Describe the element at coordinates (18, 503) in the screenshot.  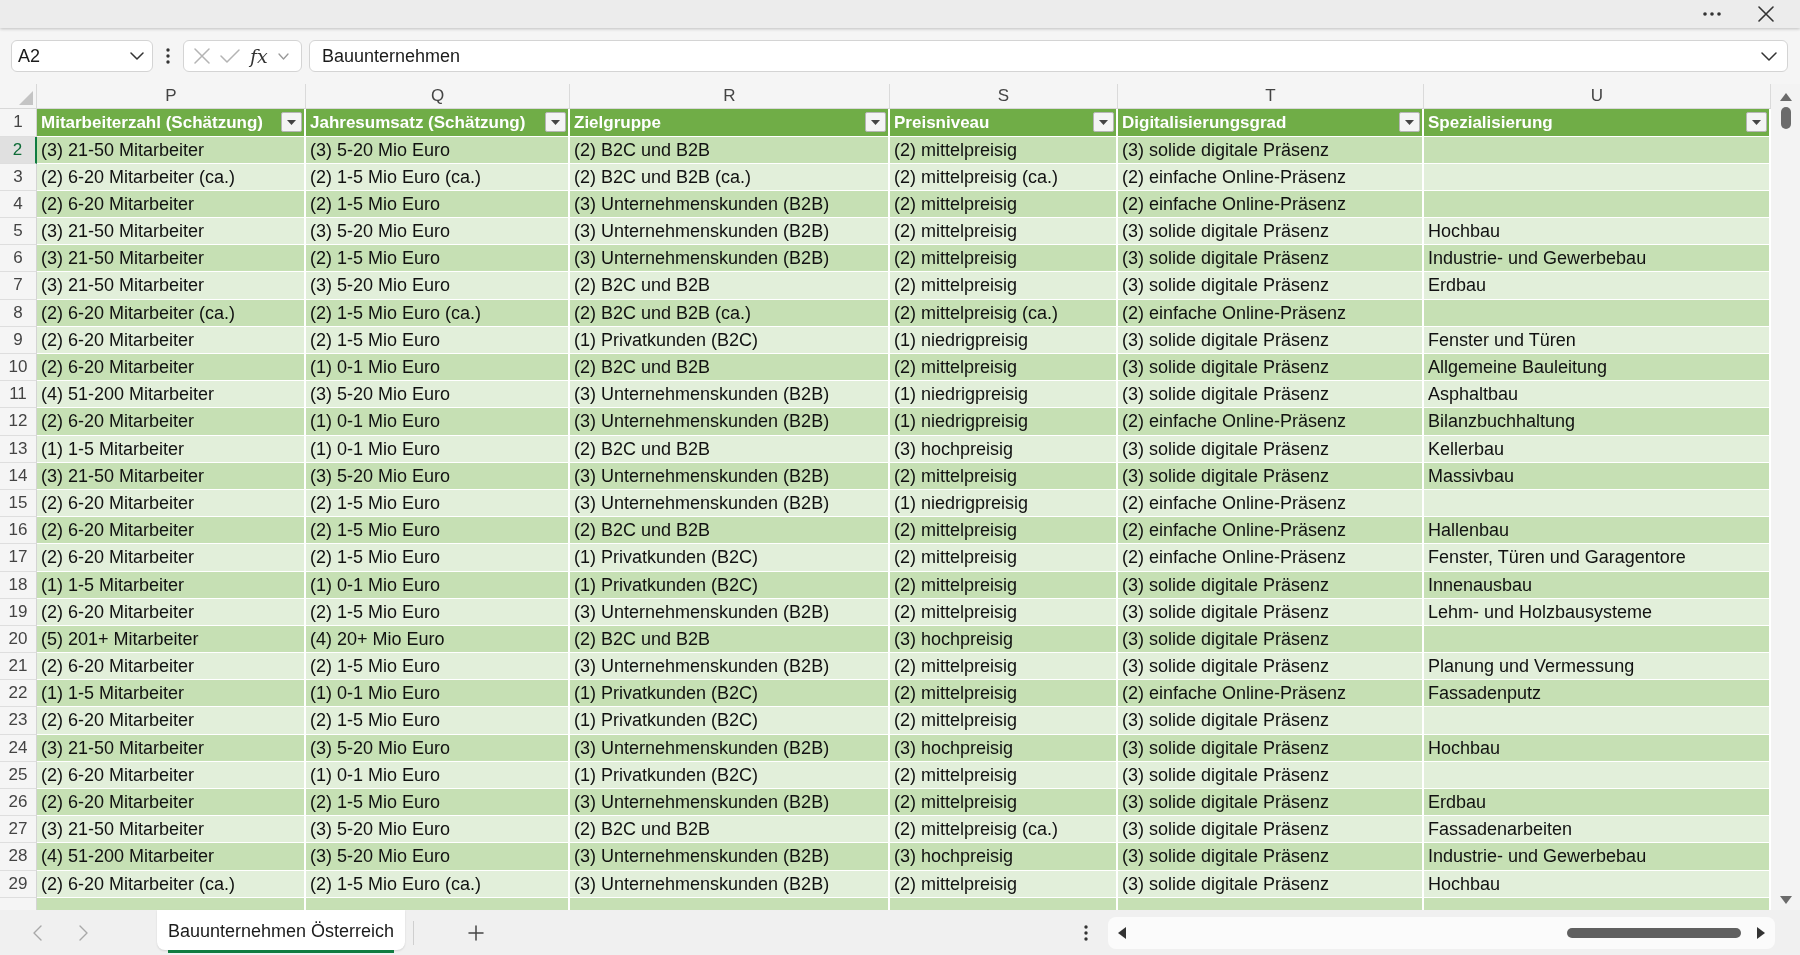
I see `row-number: 15` at that location.